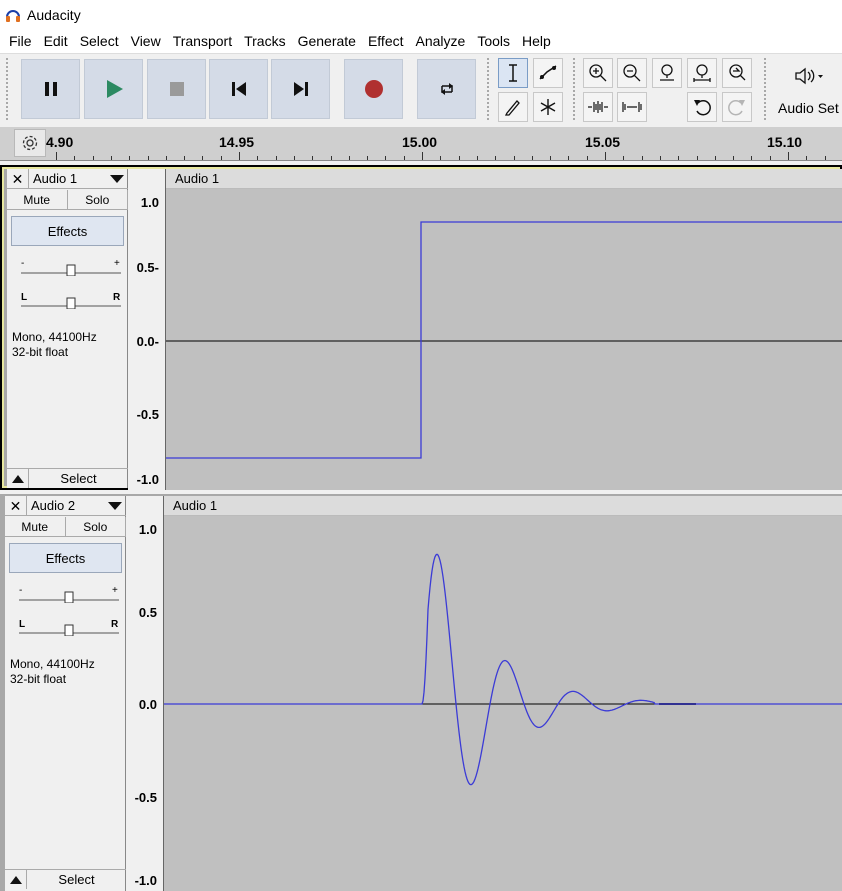 The width and height of the screenshot is (842, 891). What do you see at coordinates (386, 41) in the screenshot?
I see `menu-effect: Effect` at bounding box center [386, 41].